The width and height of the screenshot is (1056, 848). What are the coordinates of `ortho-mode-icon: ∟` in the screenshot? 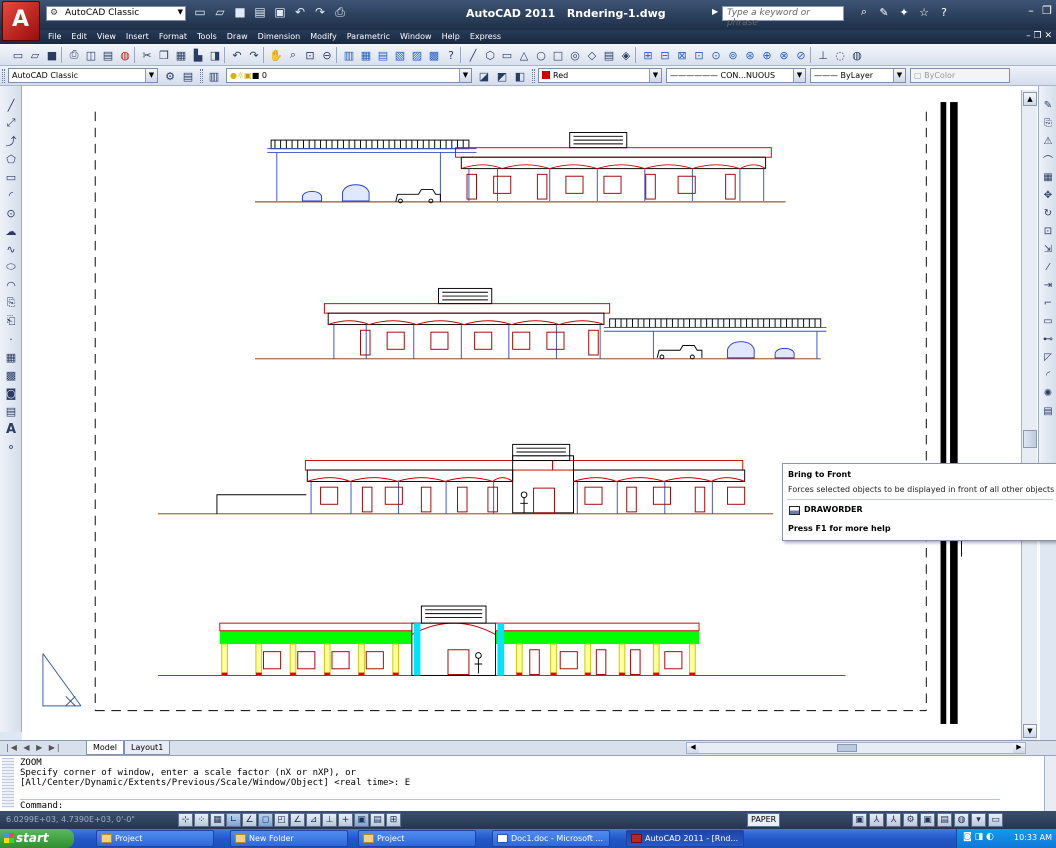 It's located at (233, 820).